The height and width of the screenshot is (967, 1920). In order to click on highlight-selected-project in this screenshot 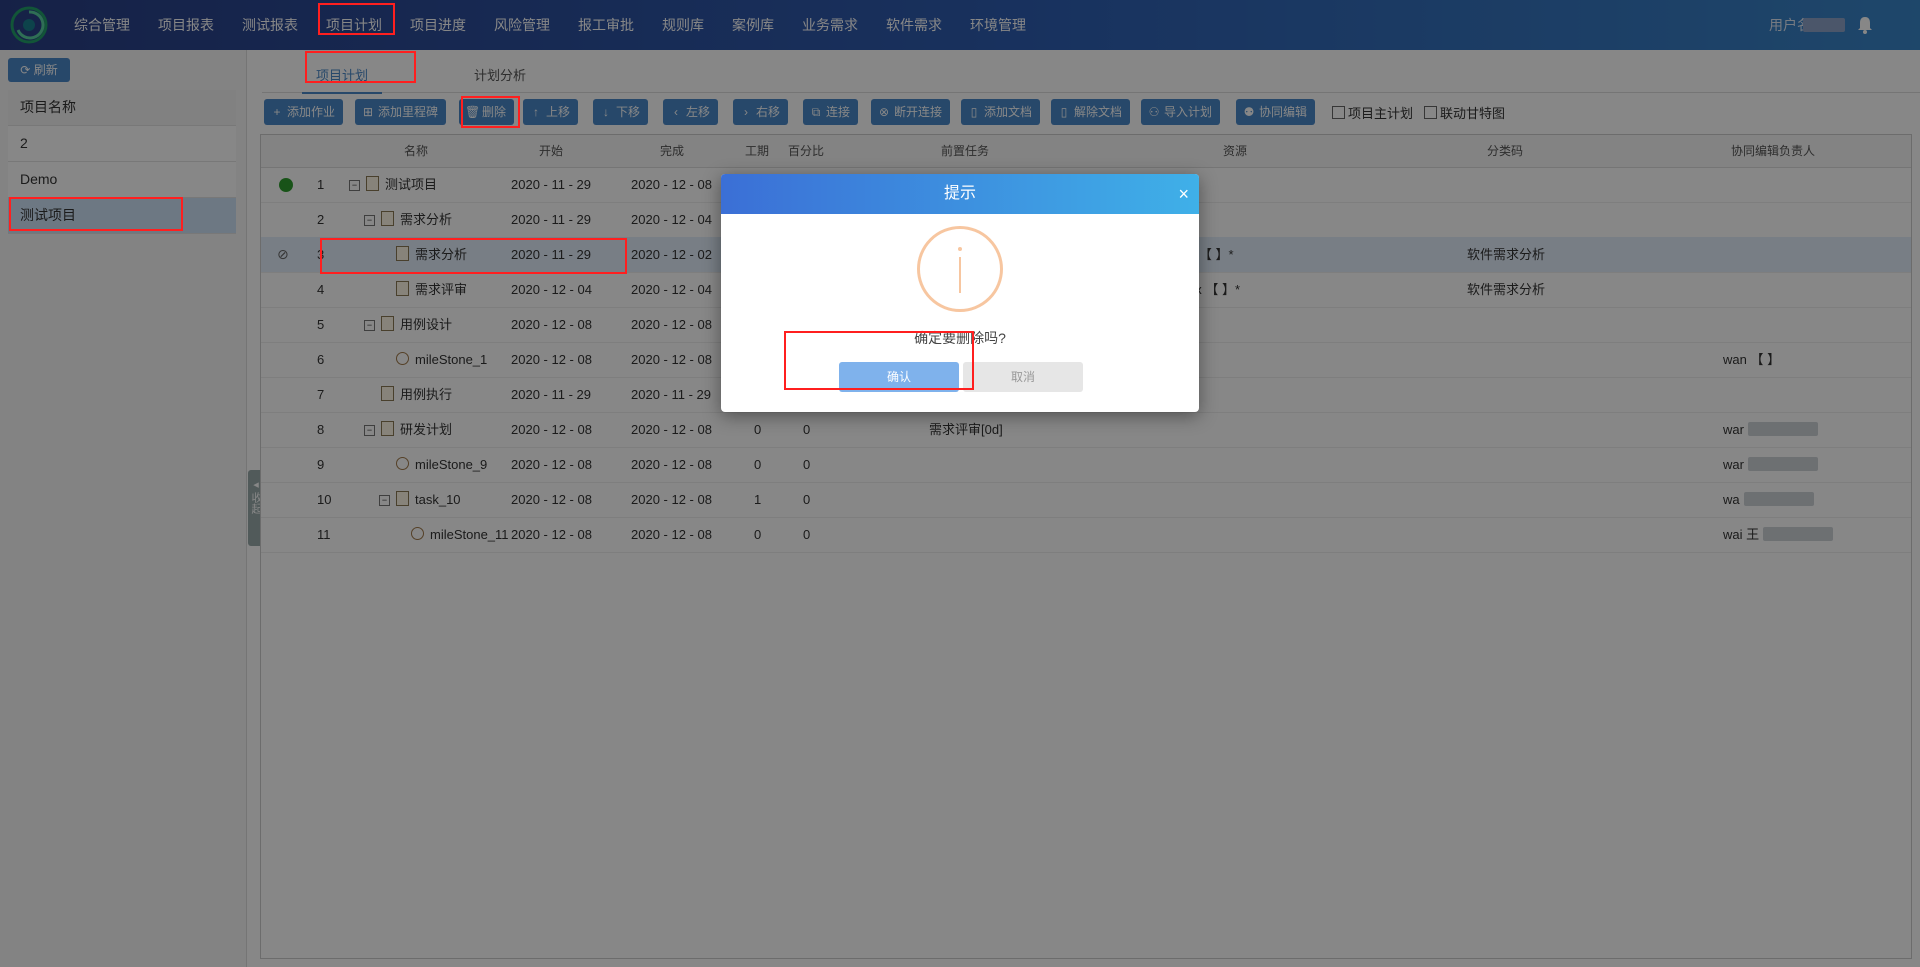, I will do `click(96, 214)`.